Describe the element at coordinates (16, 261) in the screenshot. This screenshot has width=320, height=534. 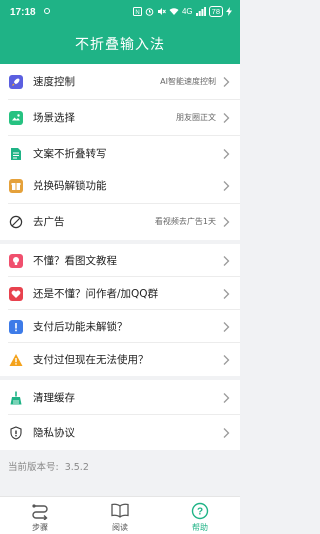
I see `bulb-icon` at that location.